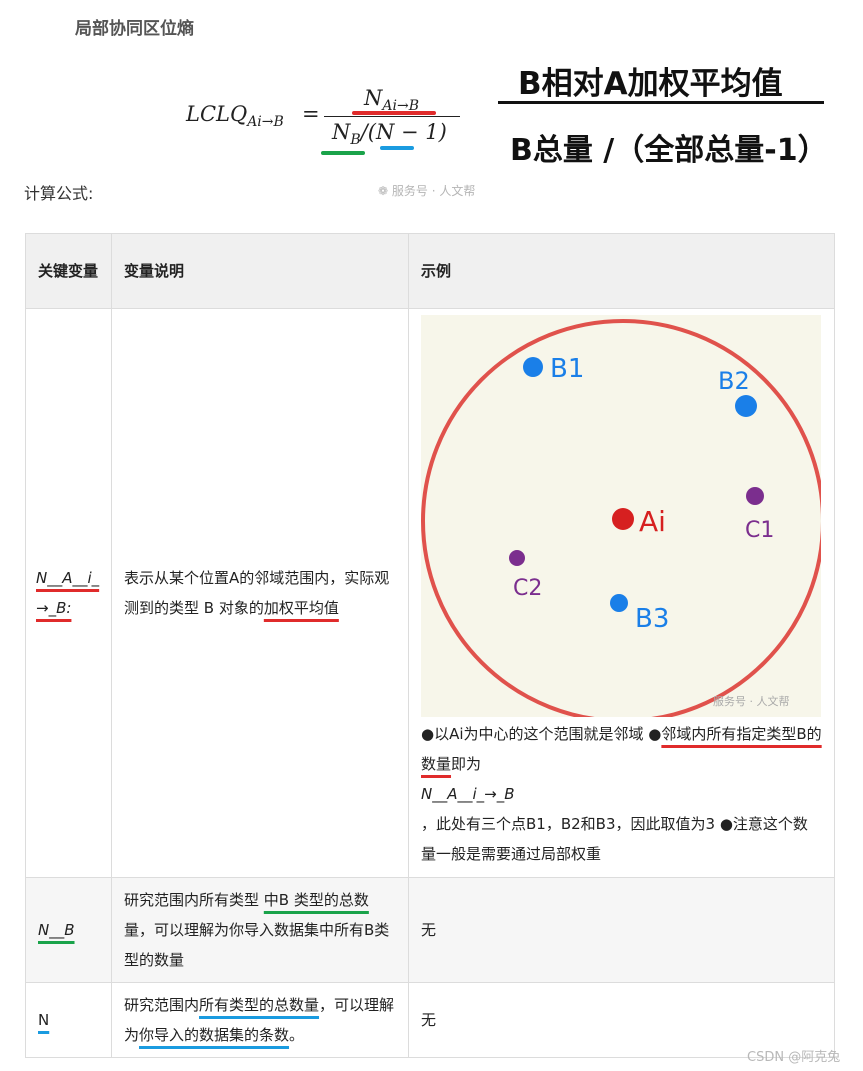 The image size is (863, 1071). I want to click on point-c1, so click(755, 496).